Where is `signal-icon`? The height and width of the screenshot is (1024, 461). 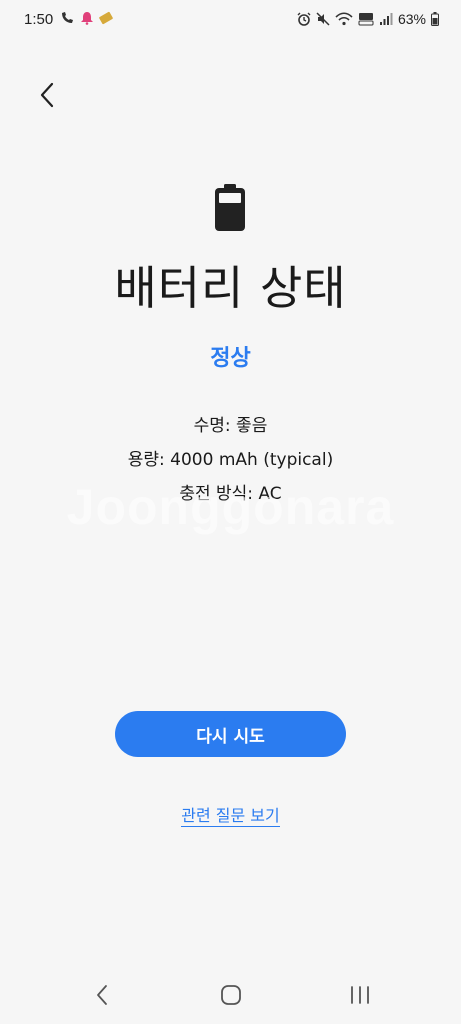
signal-icon is located at coordinates (386, 19).